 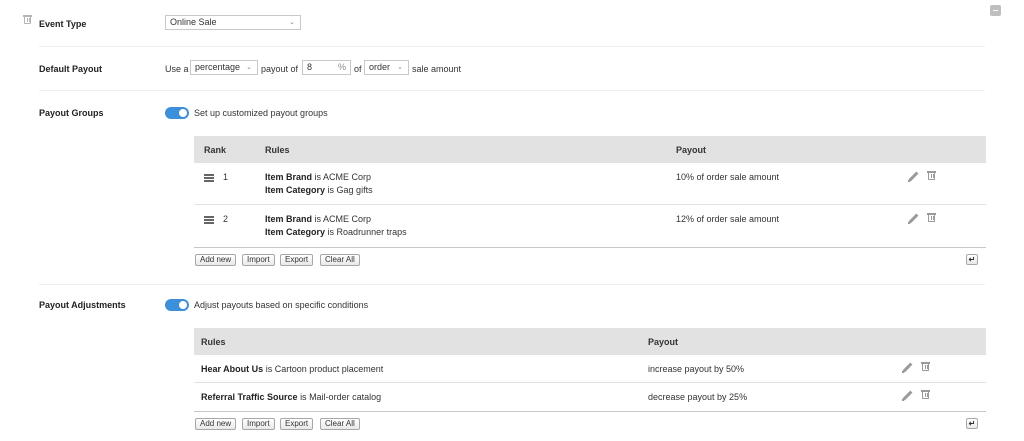 I want to click on payout-cell: decrease payout by 25%, so click(x=698, y=397).